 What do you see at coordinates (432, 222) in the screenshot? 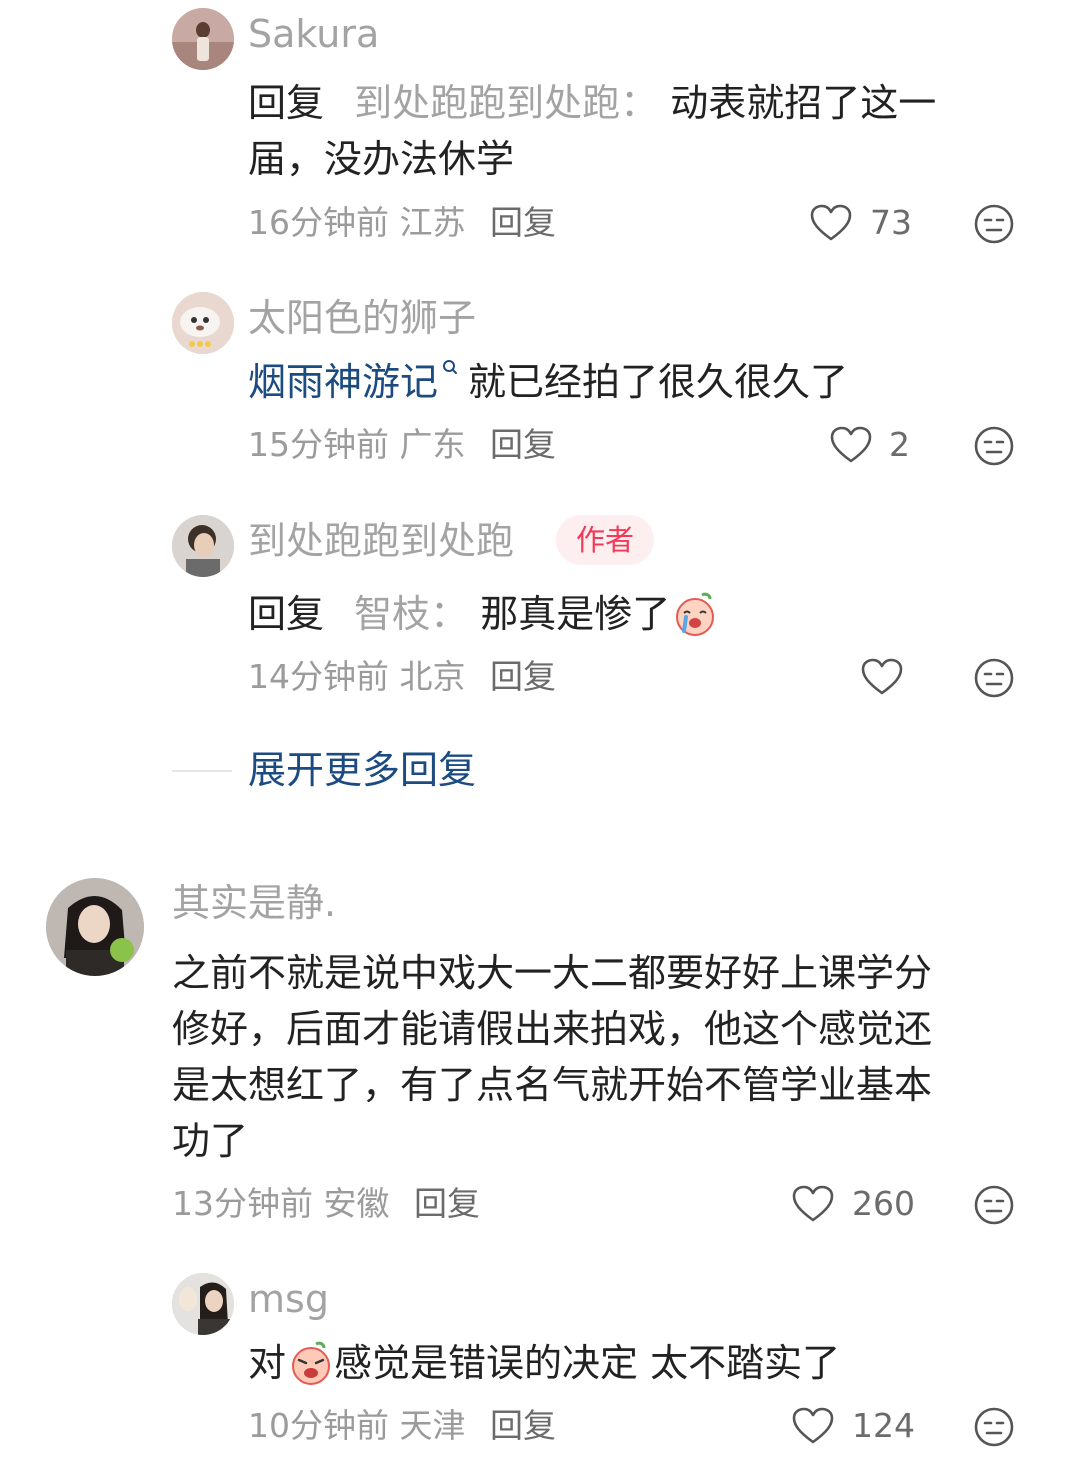
I see `location: 江苏` at bounding box center [432, 222].